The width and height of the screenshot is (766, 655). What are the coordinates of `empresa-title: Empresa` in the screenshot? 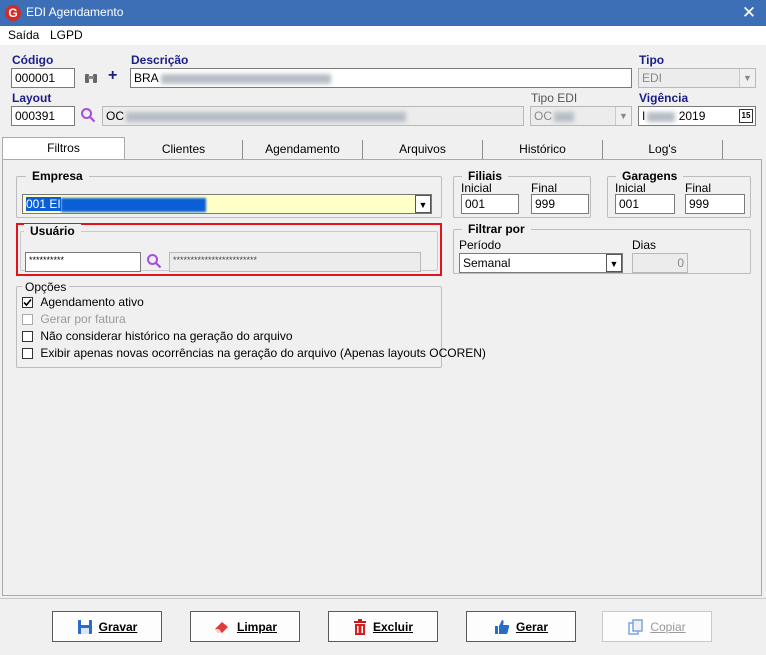 It's located at (57, 176).